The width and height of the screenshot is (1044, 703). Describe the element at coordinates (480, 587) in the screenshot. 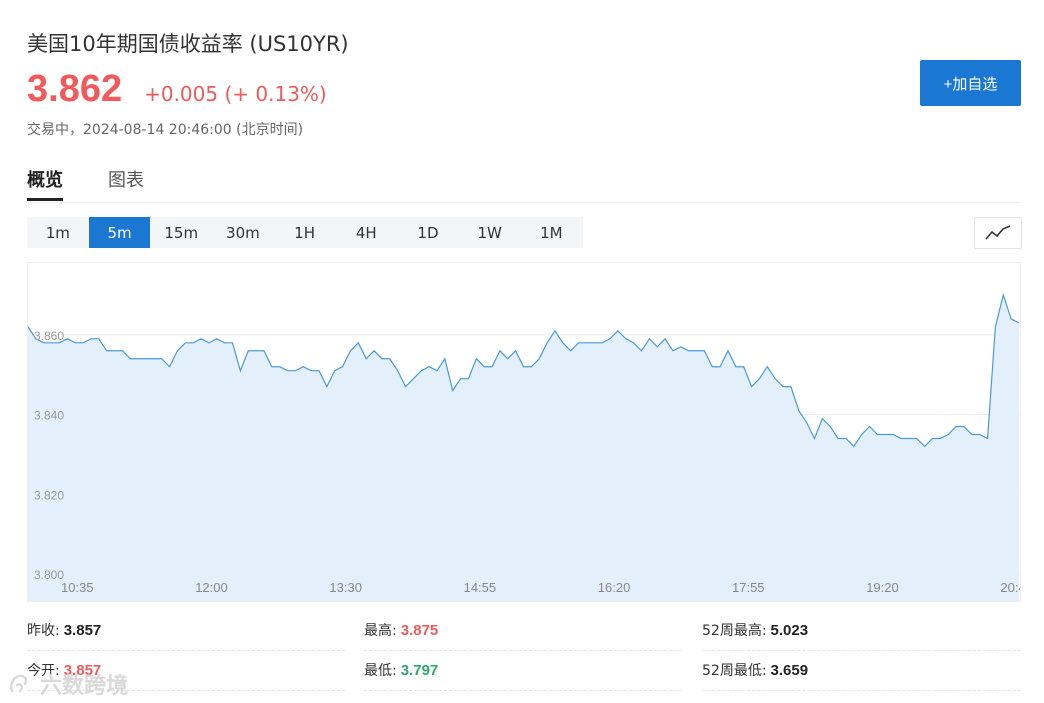

I see `x-tick-label: 14:55` at that location.